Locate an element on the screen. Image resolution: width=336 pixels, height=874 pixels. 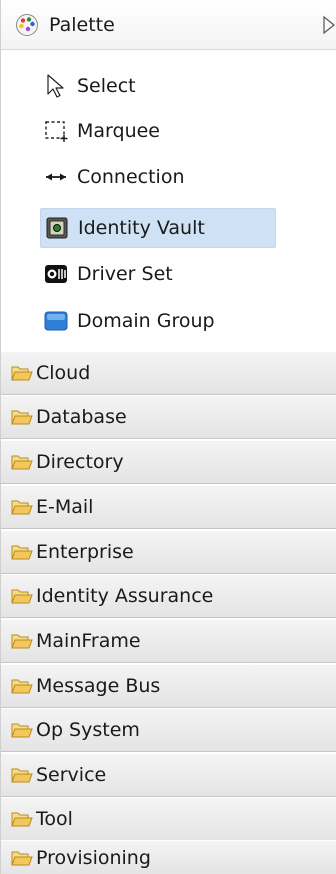
tool-connection: Connection is located at coordinates (158, 177).